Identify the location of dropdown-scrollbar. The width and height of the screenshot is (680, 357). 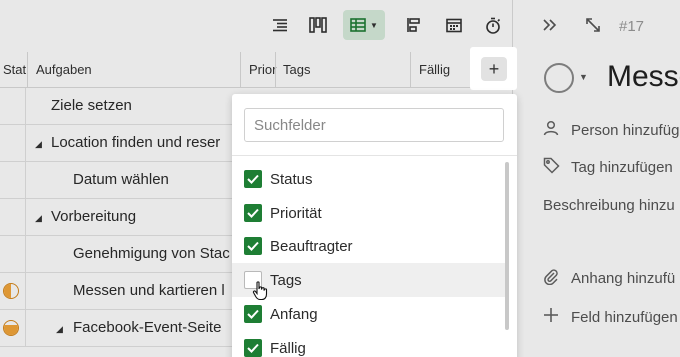
(507, 246).